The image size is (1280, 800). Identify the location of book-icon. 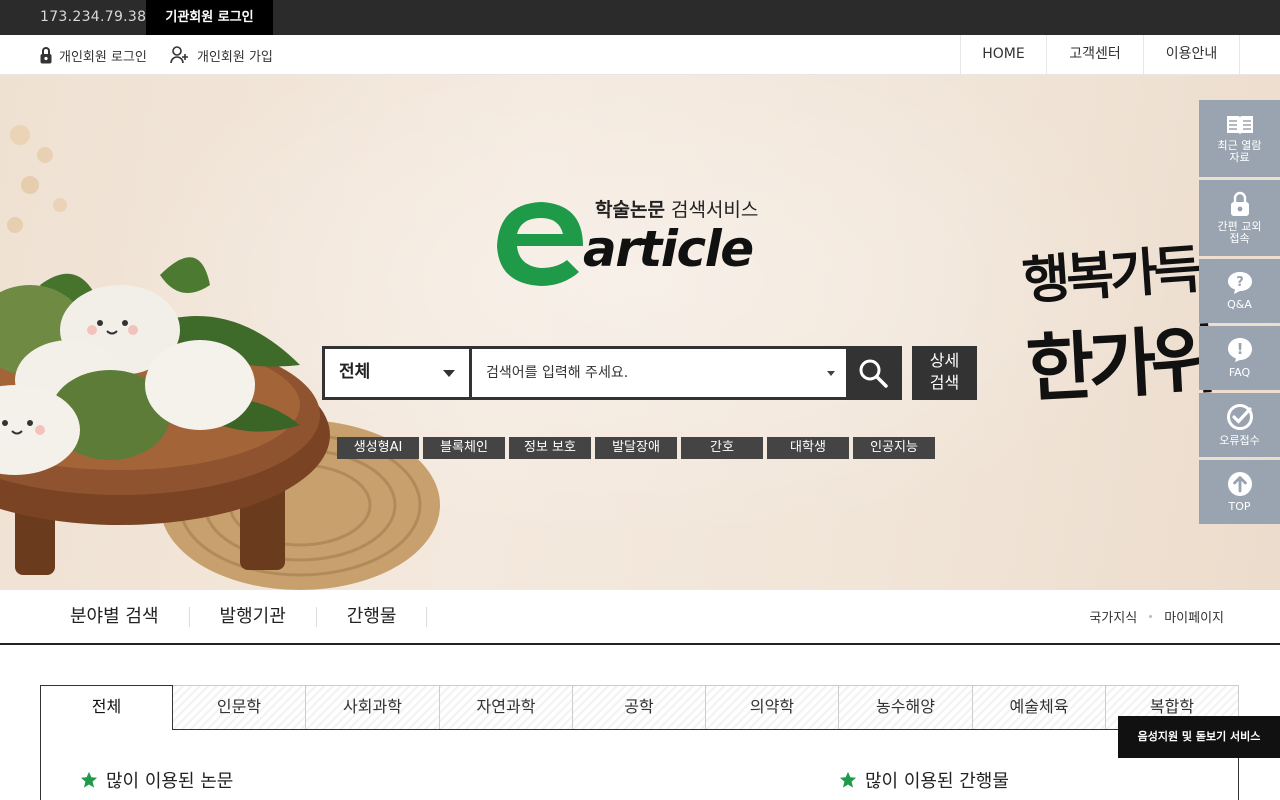
(1239, 125).